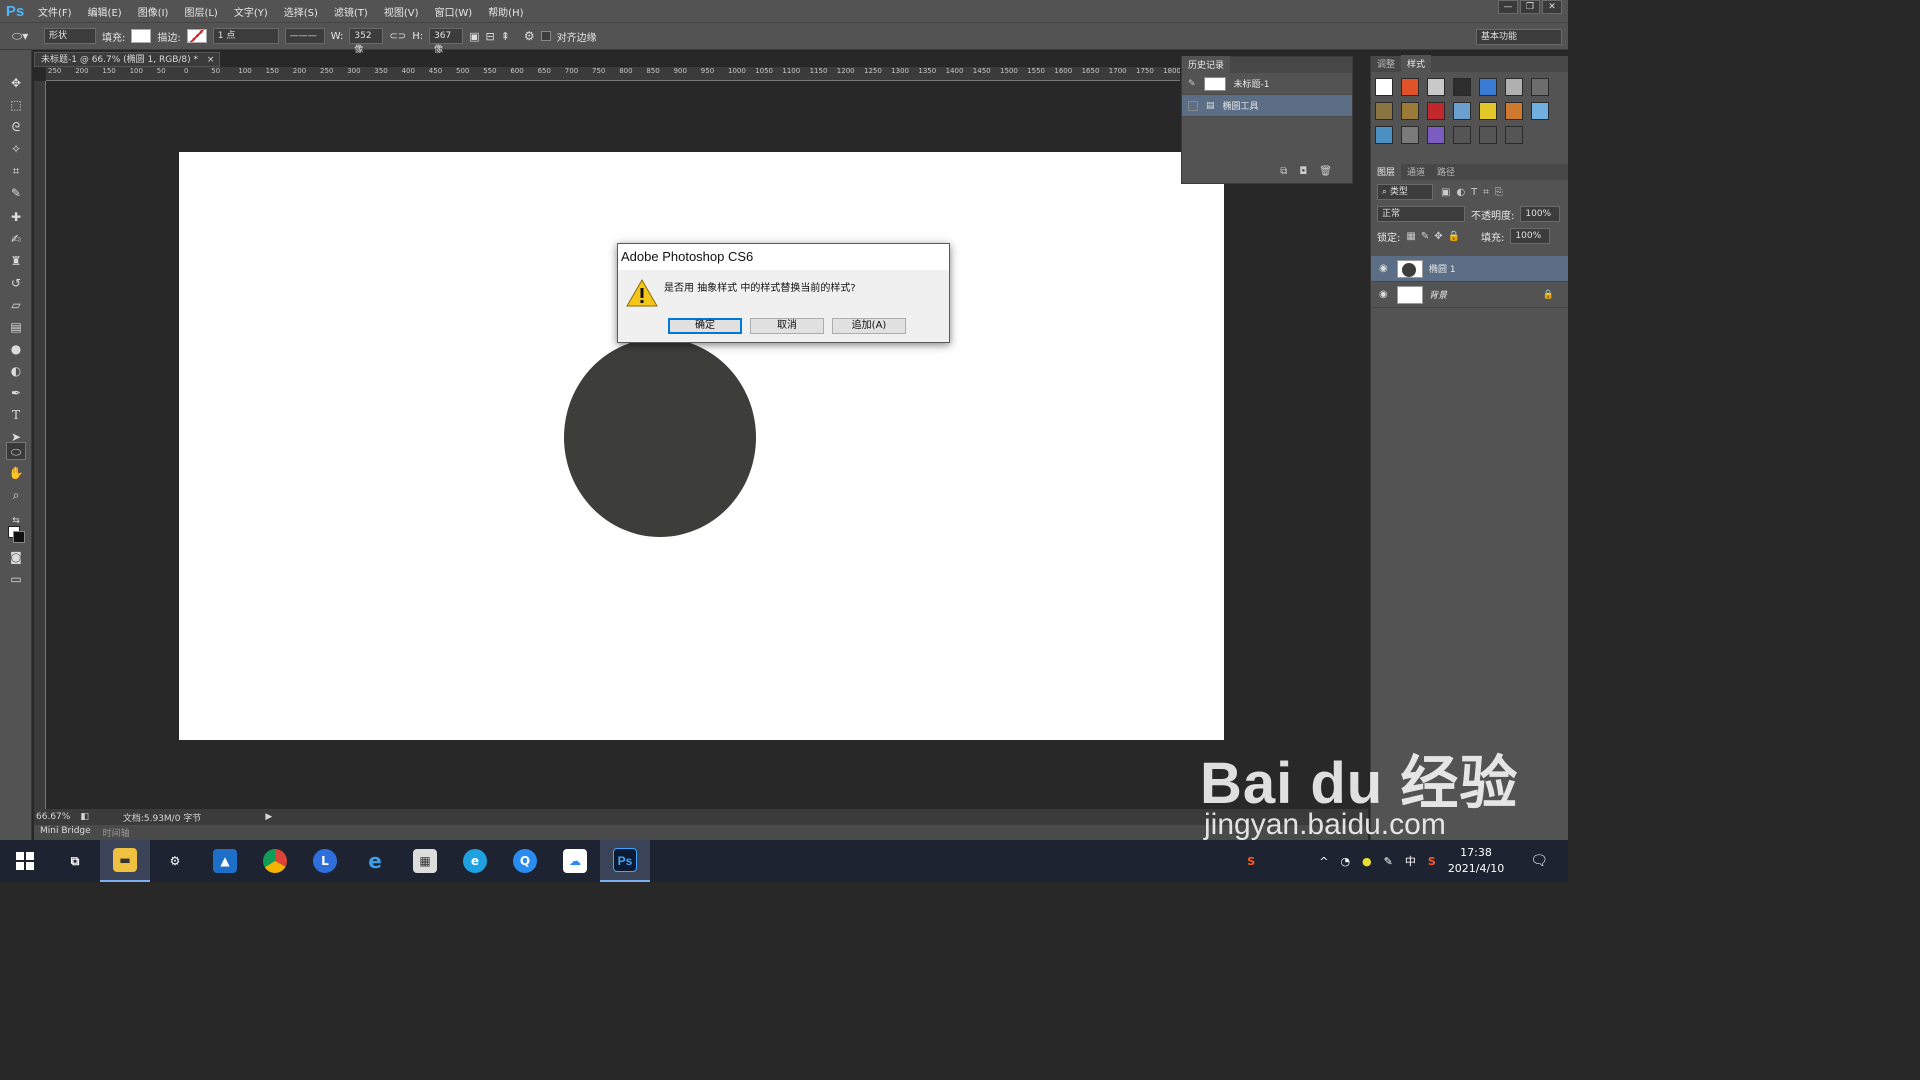  I want to click on stroke-type-select: ———, so click(304, 36).